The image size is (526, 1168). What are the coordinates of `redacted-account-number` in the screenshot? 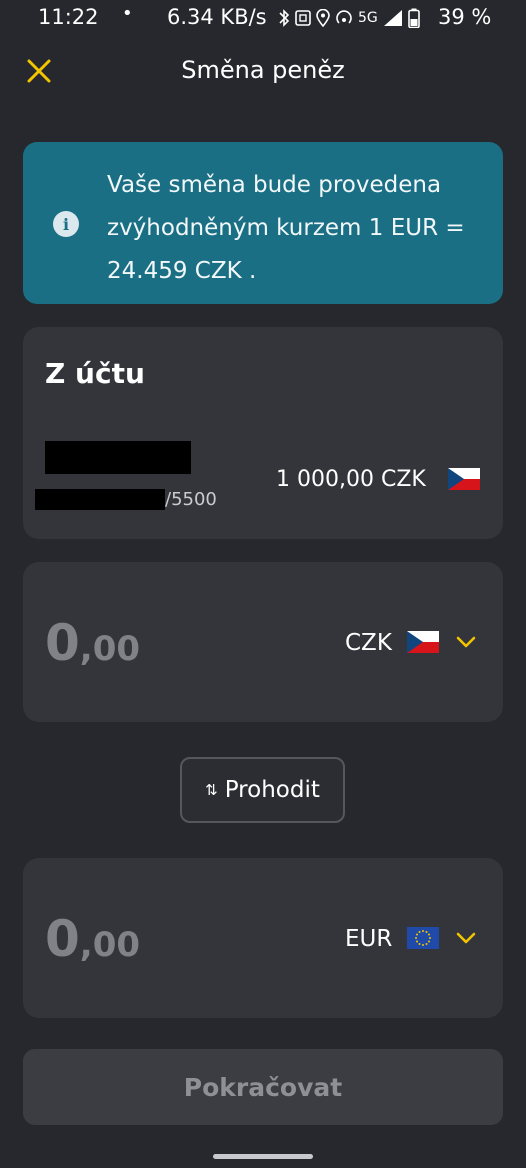 It's located at (100, 499).